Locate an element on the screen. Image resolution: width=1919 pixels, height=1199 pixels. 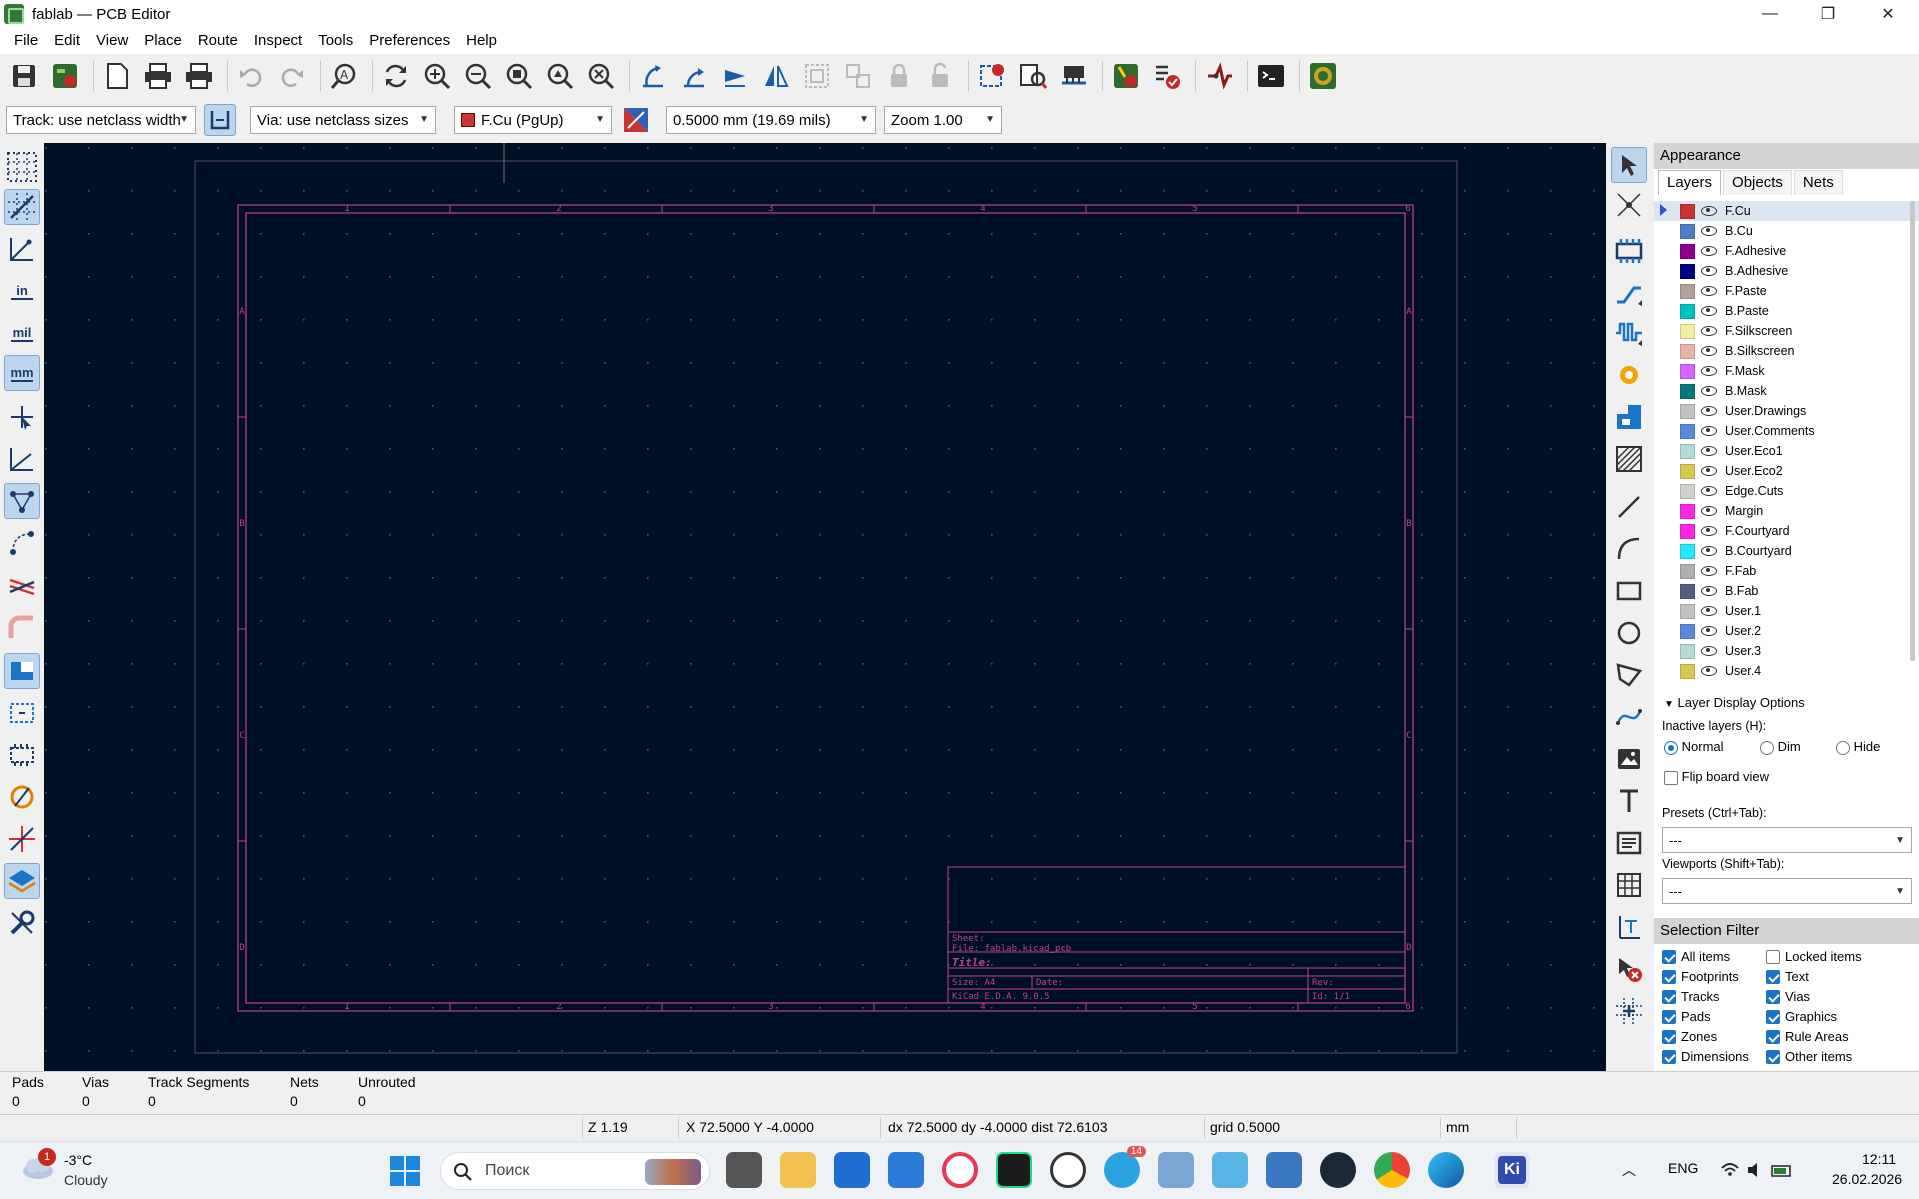
layer-row-edge-cuts: Edge.Cuts is located at coordinates (1786, 491).